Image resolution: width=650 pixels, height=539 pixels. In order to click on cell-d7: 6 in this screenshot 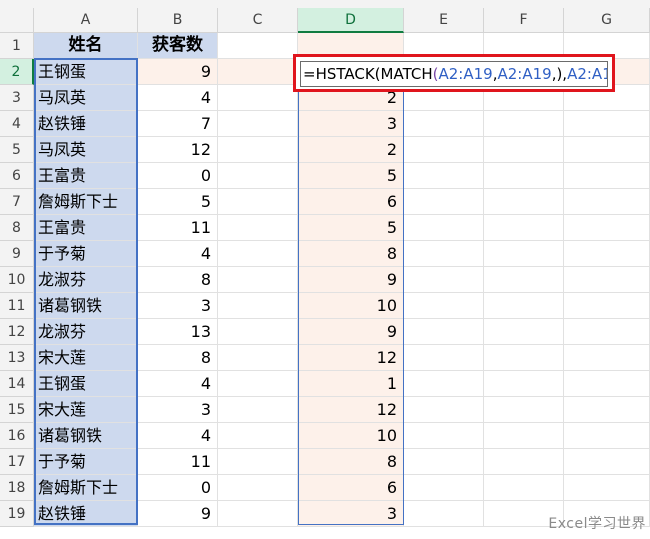, I will do `click(351, 202)`.